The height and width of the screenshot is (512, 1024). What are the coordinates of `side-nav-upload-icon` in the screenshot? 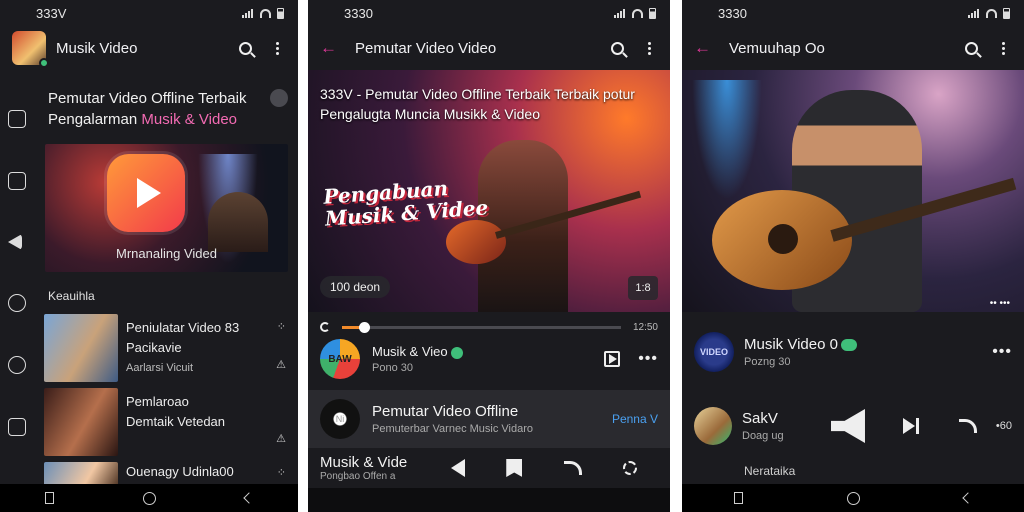 It's located at (17, 181).